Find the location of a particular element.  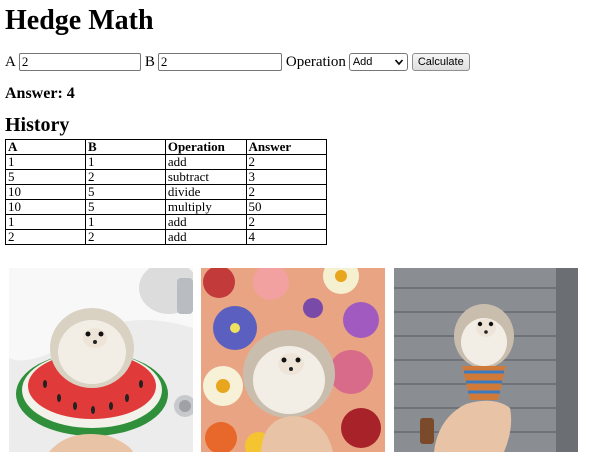

cell-operation: divide is located at coordinates (205, 192).